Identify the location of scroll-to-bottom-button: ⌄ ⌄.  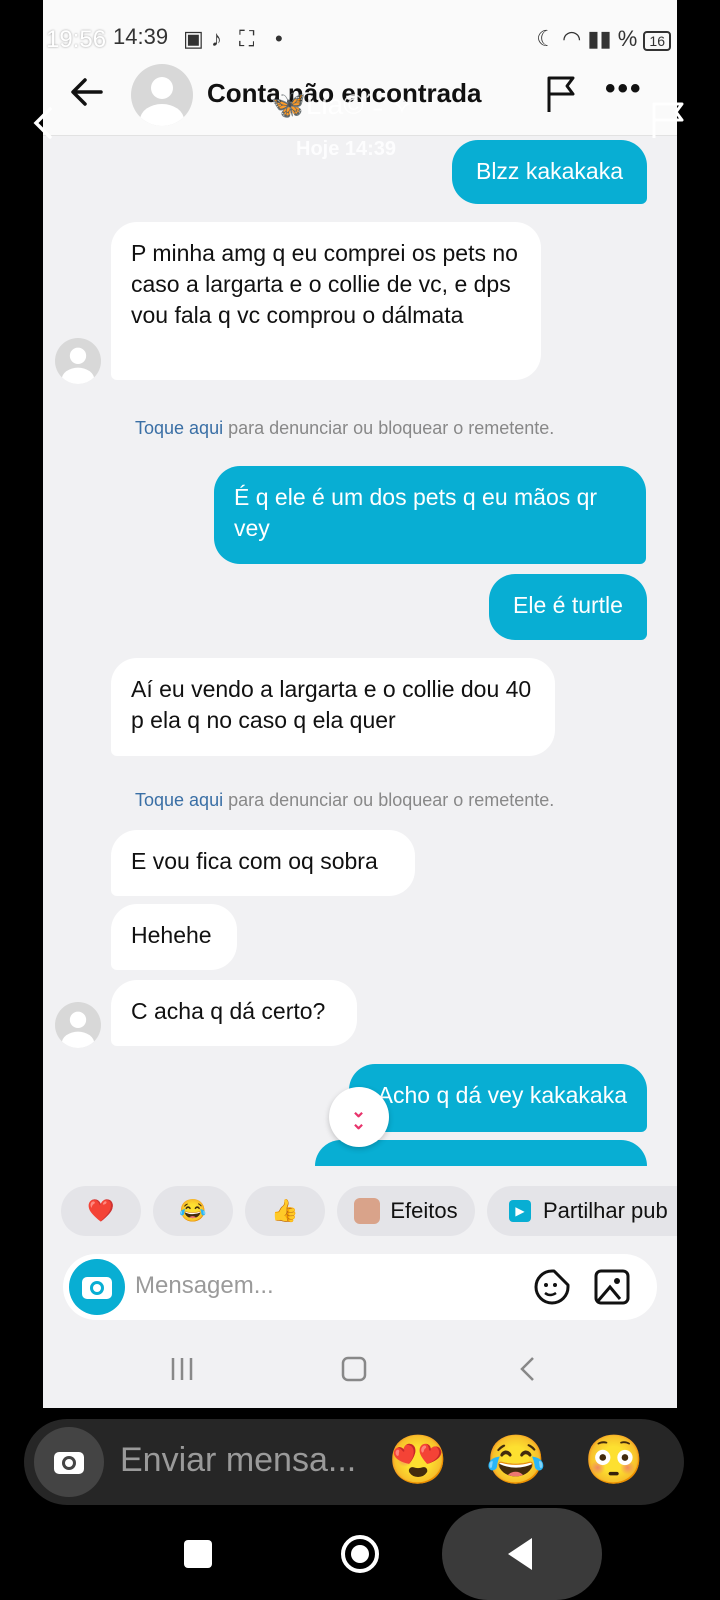
(359, 1117).